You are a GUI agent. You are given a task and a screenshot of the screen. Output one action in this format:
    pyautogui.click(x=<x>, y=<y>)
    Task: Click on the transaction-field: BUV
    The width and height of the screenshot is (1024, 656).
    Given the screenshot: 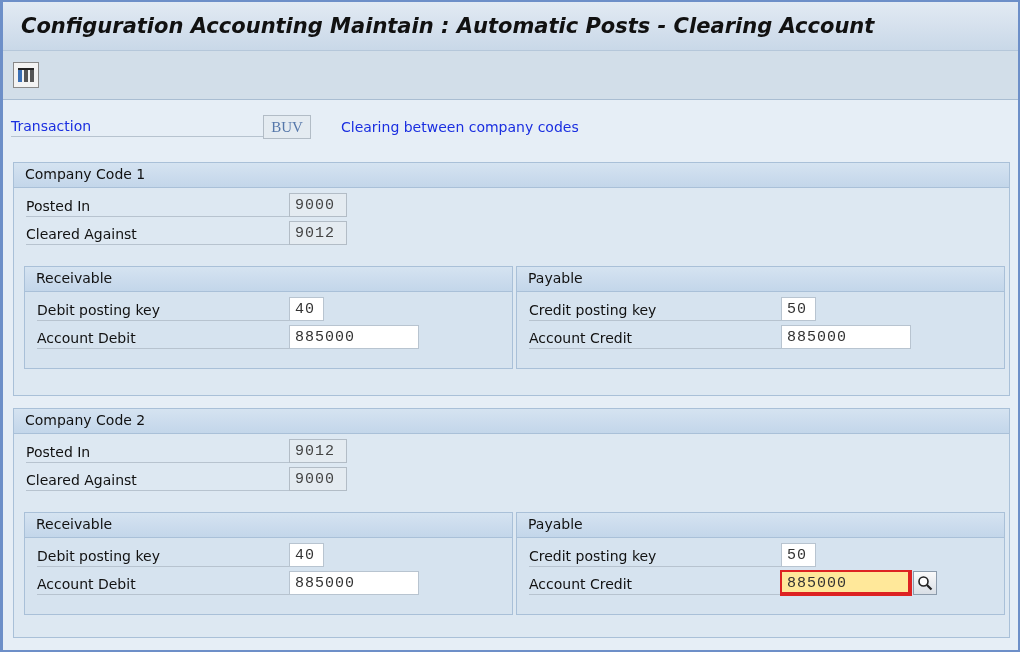 What is the action you would take?
    pyautogui.click(x=287, y=127)
    